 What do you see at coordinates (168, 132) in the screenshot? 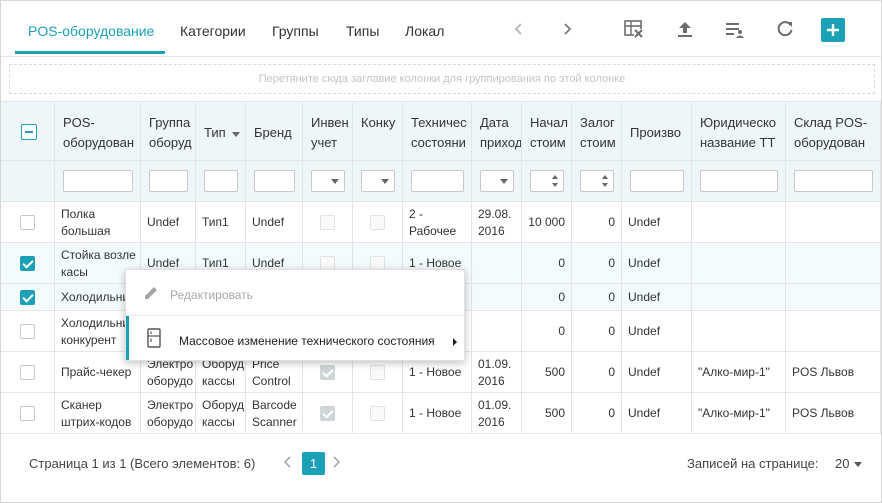
I see `column-header-1: Группа оборуд` at bounding box center [168, 132].